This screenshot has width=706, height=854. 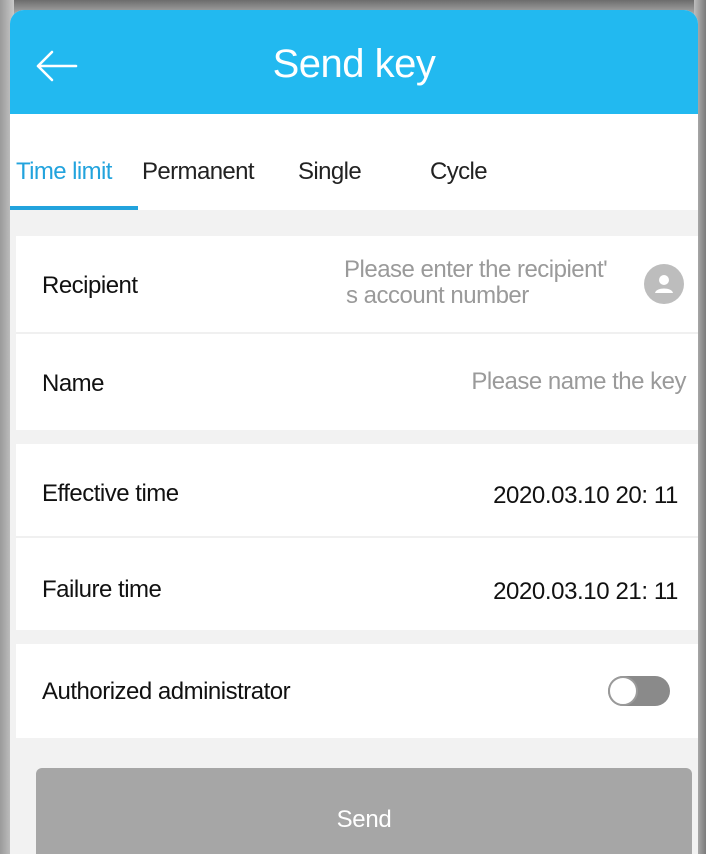 I want to click on recipient-placeholder-line2: s account number, so click(x=437, y=295).